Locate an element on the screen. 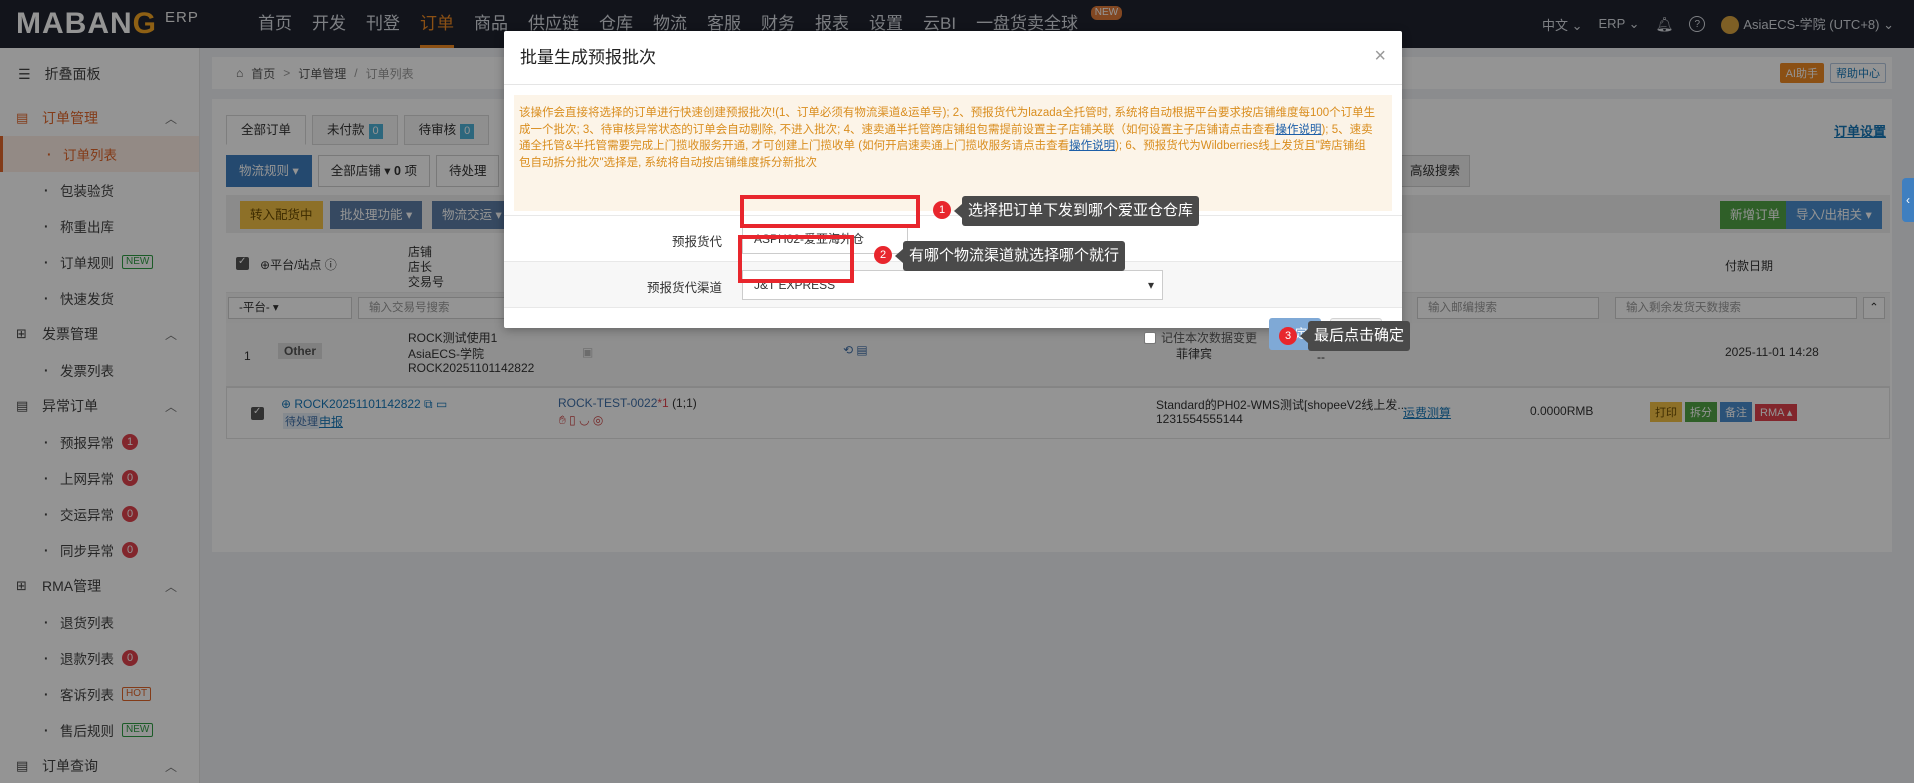  tip-callout: 最后点击确定 is located at coordinates (1355, 336).